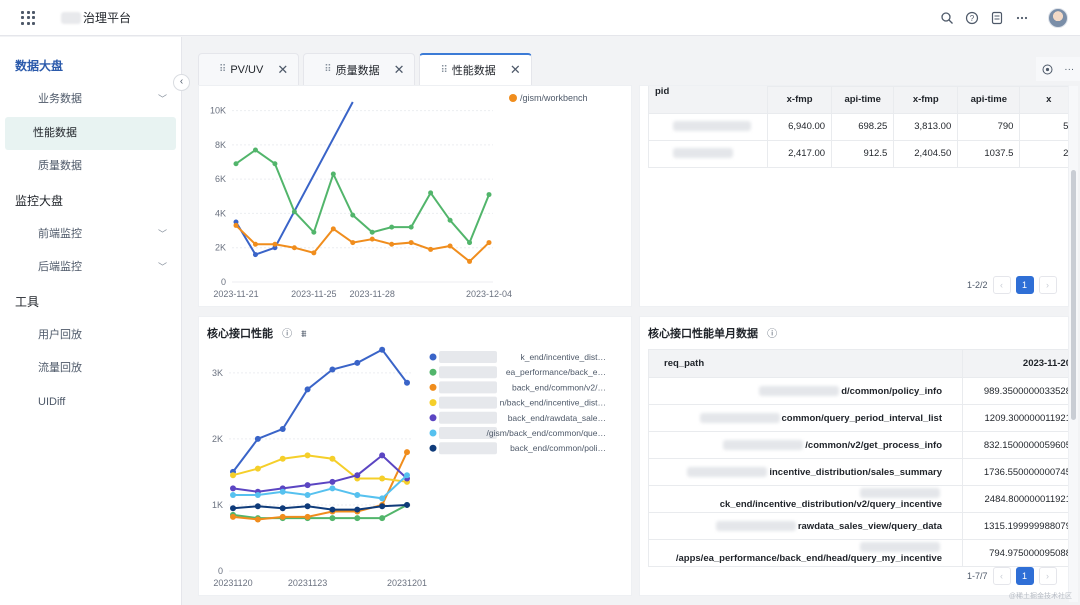  I want to click on table-row: 6,940.00698.253,813.007905,, so click(857, 126).